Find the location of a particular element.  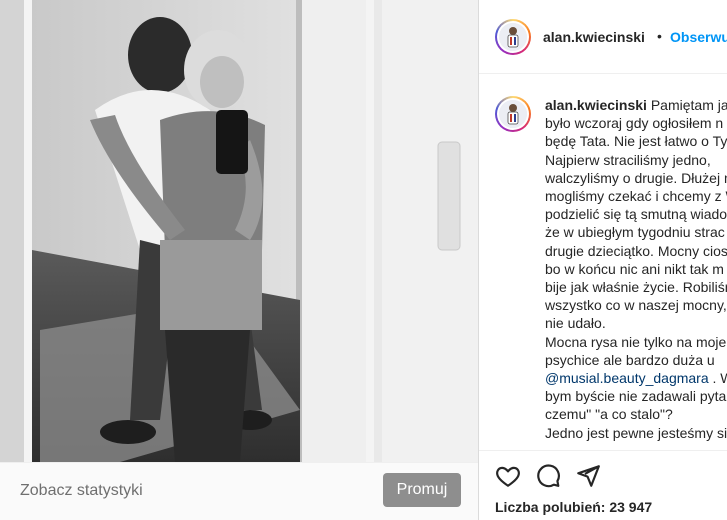

caption-line: wszystko co w naszej mocny, is located at coordinates (636, 305).